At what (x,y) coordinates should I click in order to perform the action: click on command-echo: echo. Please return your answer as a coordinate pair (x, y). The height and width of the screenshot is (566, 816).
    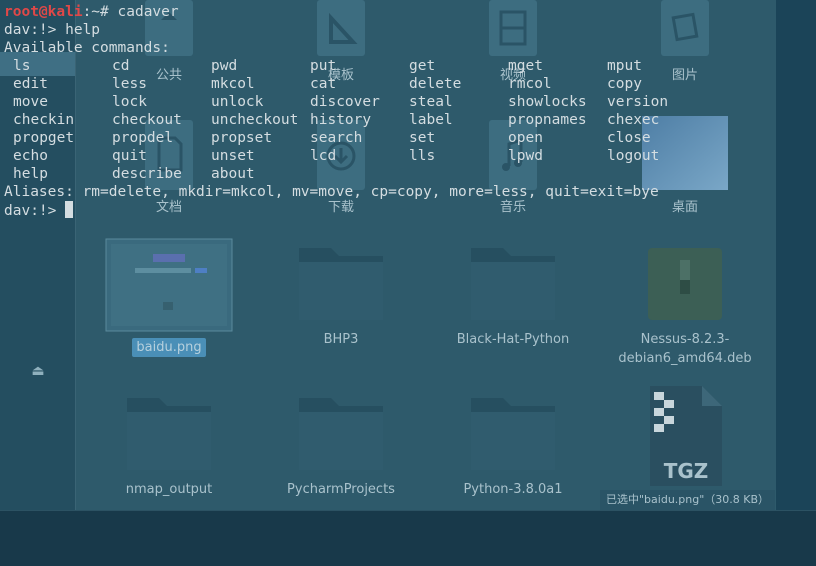
    Looking at the image, I should click on (30, 156).